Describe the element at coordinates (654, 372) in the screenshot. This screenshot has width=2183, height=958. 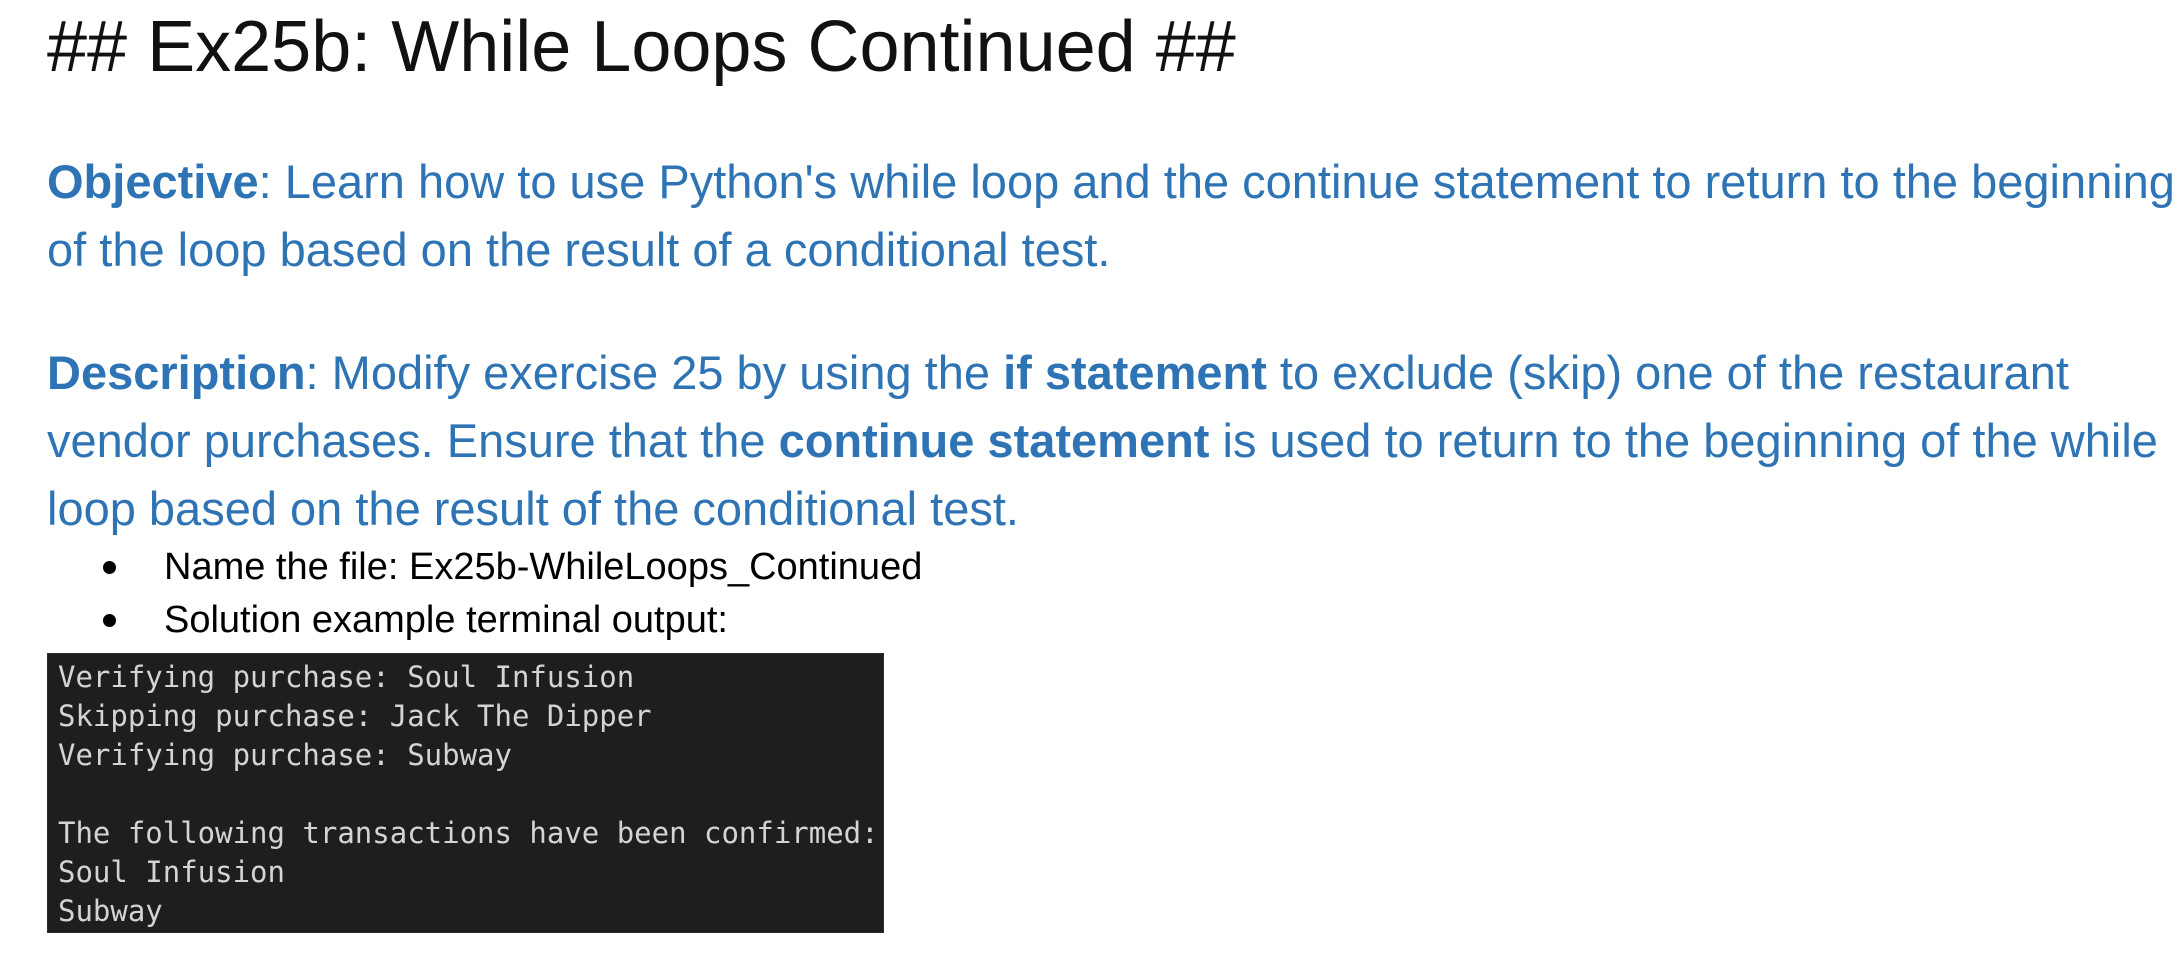
I see `description-text-1: : Modify exercise 25 by using the` at that location.